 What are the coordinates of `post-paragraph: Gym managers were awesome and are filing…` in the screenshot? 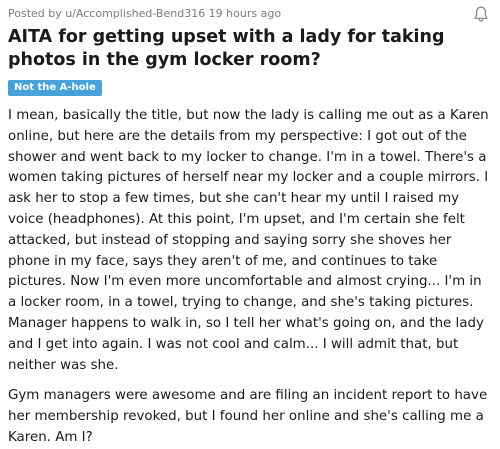 It's located at (248, 416).